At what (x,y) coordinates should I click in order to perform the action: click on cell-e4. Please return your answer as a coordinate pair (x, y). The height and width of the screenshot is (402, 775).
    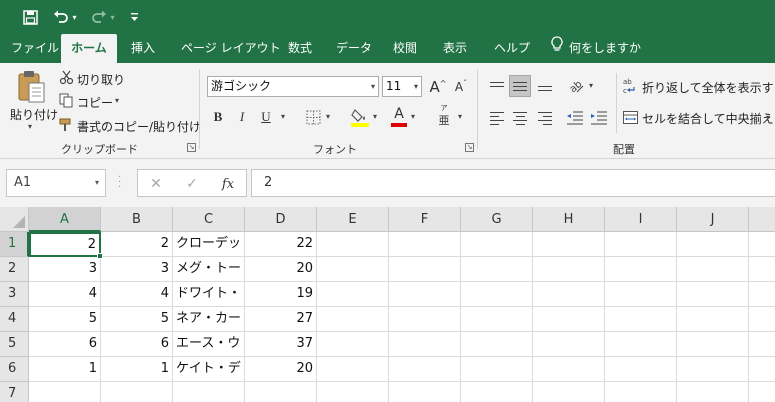
    Looking at the image, I should click on (353, 319).